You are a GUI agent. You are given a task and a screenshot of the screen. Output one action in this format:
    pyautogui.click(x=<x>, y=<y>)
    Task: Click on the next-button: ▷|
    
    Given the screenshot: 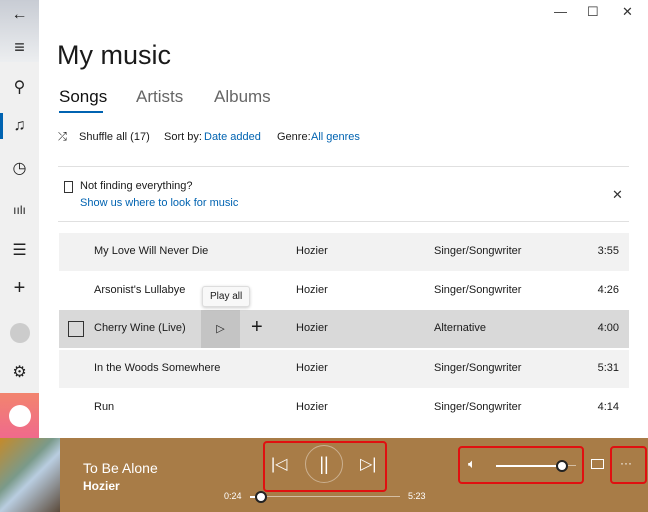 What is the action you would take?
    pyautogui.click(x=368, y=464)
    